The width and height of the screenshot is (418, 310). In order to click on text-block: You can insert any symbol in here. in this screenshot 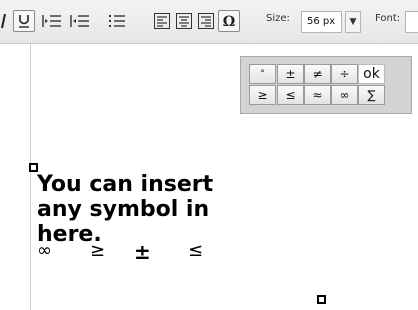, I will do `click(157, 209)`.